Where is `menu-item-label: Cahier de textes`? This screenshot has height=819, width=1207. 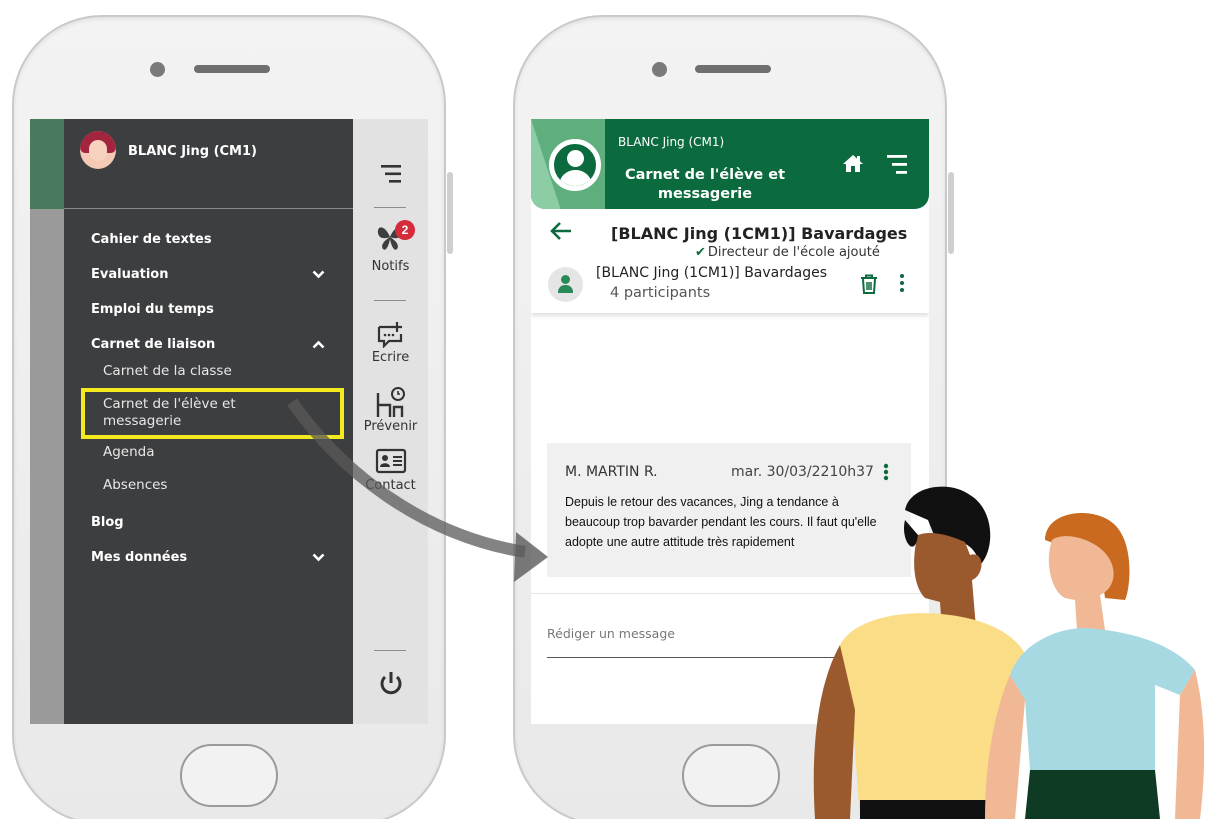
menu-item-label: Cahier de textes is located at coordinates (151, 239).